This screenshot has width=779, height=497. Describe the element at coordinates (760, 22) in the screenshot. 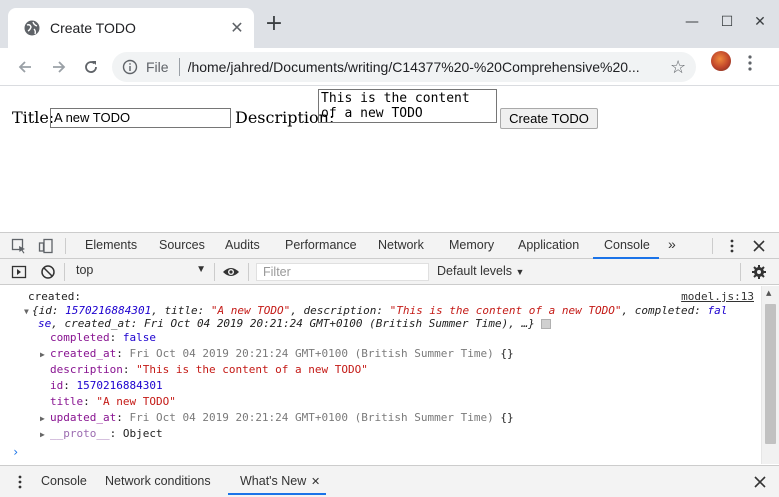

I see `close-window-button: ✕` at that location.